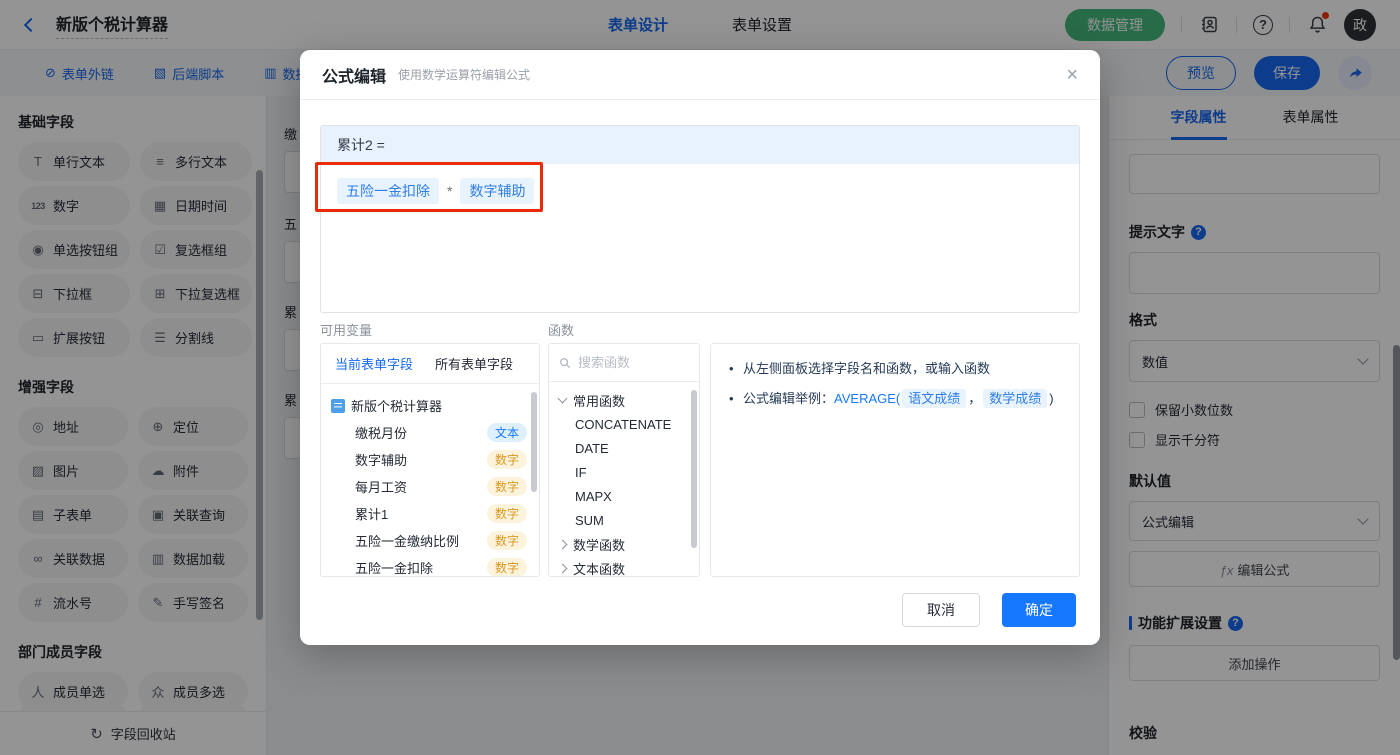  Describe the element at coordinates (354, 77) in the screenshot. I see `modal-title: 公式编辑` at that location.